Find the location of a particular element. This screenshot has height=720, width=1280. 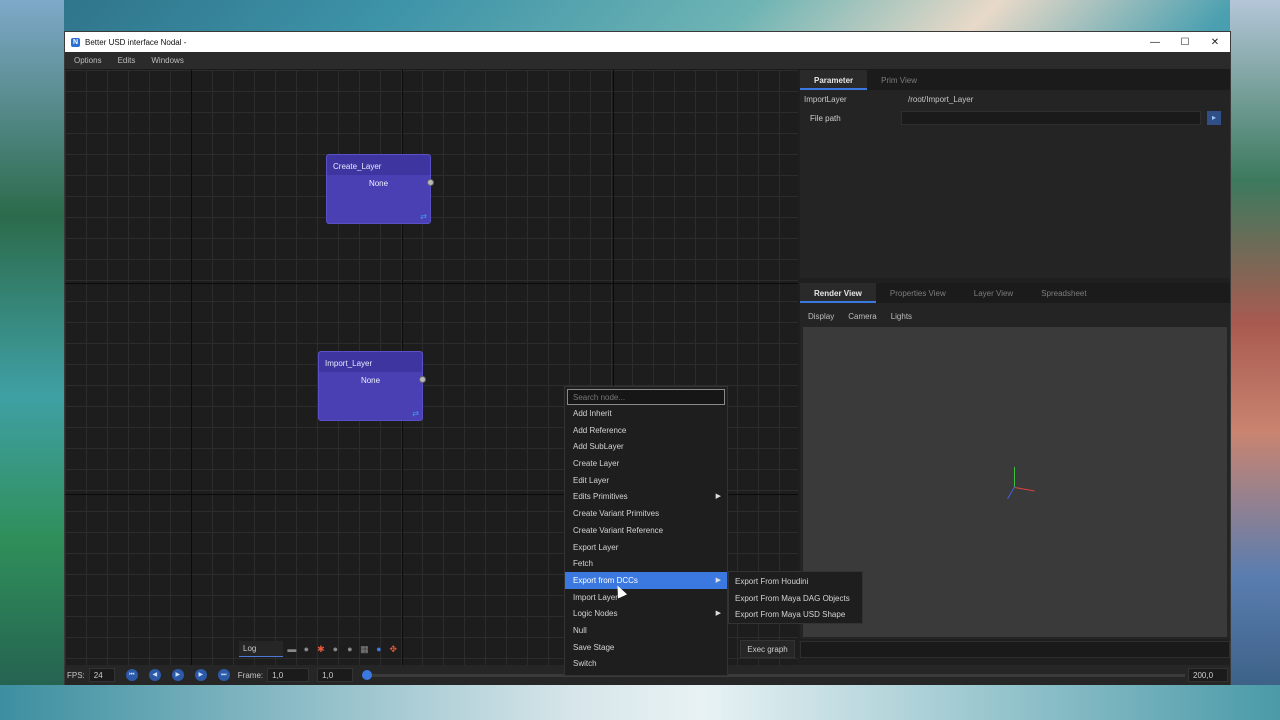

frame-input: 1,0 is located at coordinates (288, 675).